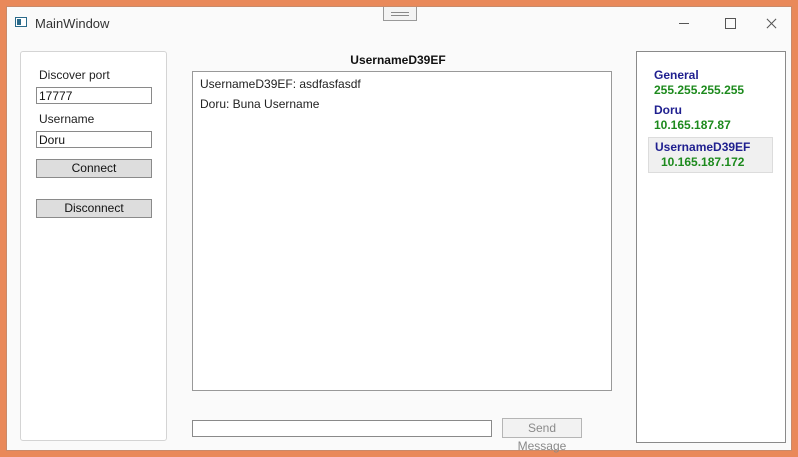  I want to click on title-bar: MainWindow, so click(399, 23).